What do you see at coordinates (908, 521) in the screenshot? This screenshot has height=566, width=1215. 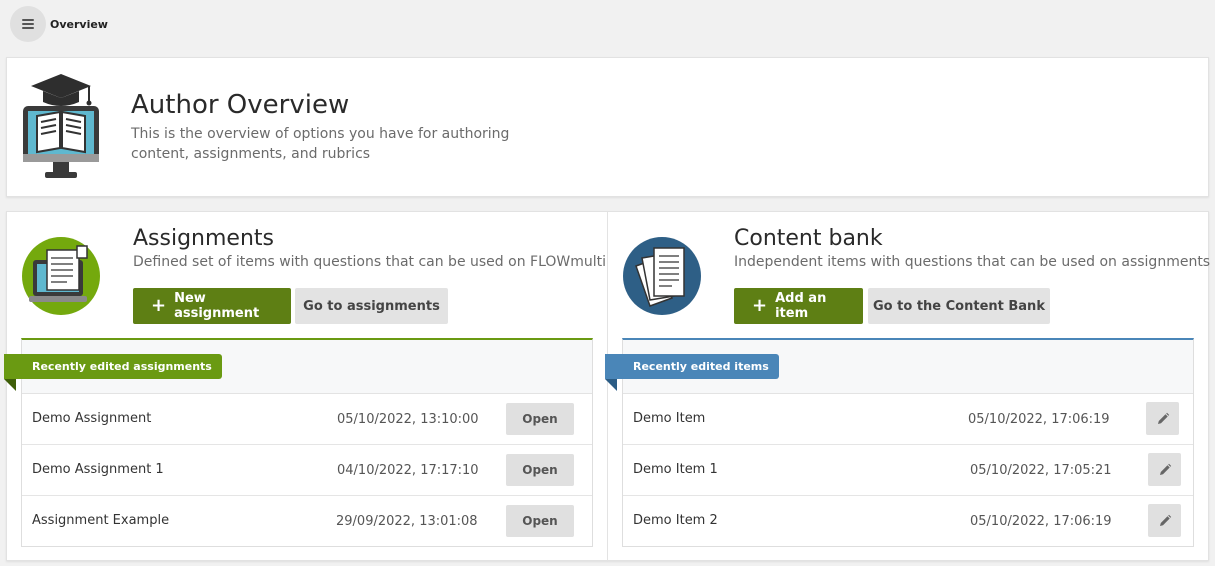 I see `table-row: Demo Item 2 05/10/2022, 17:06:19` at bounding box center [908, 521].